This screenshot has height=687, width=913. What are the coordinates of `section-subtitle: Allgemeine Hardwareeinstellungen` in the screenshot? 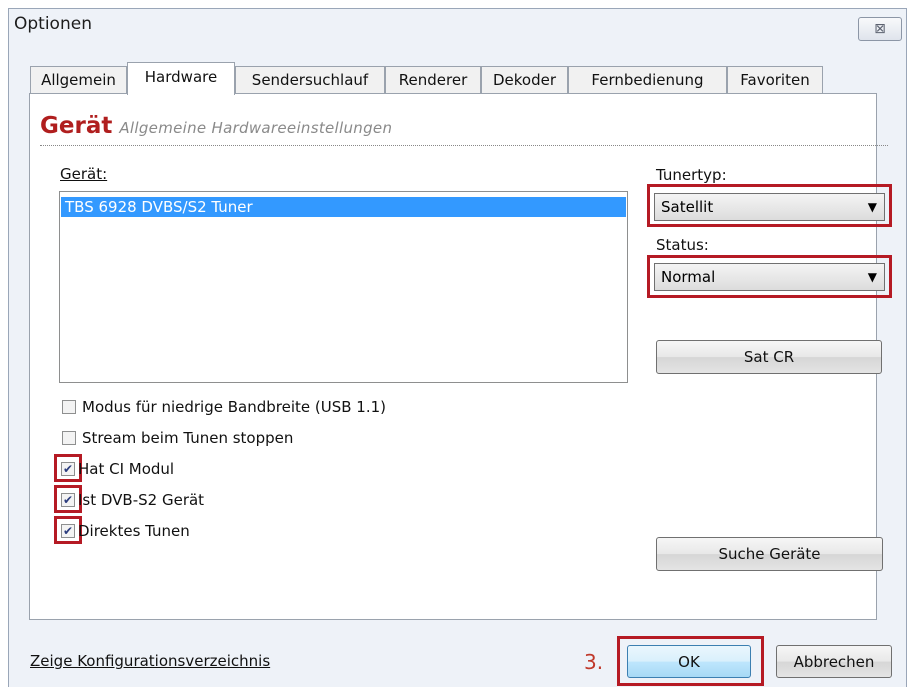 It's located at (256, 128).